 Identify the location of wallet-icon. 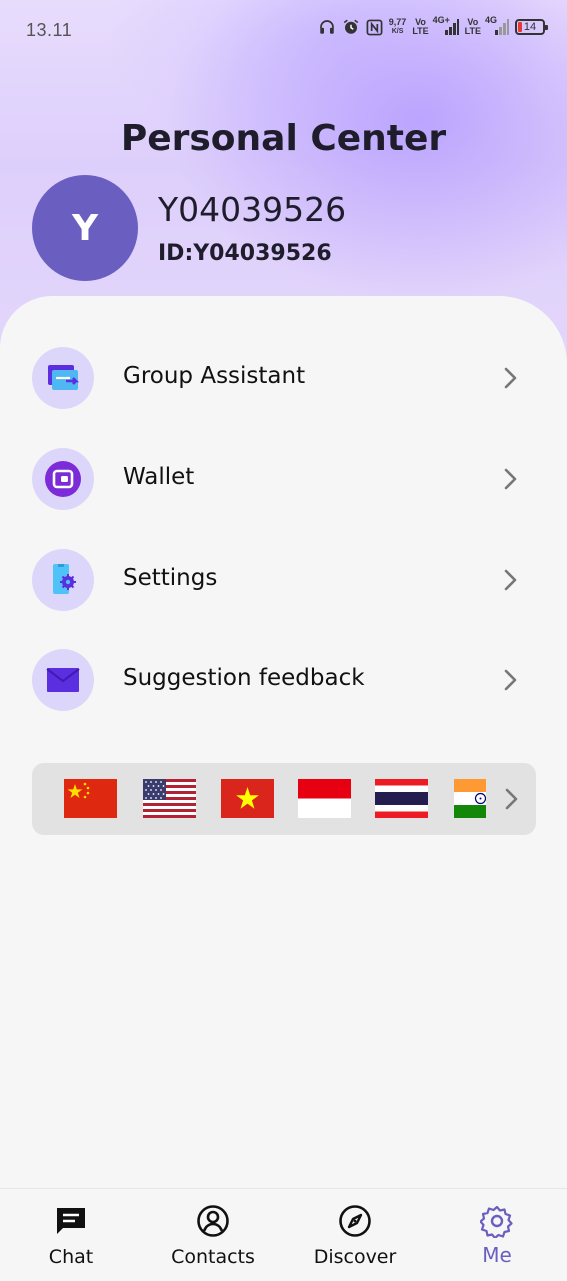
(63, 479).